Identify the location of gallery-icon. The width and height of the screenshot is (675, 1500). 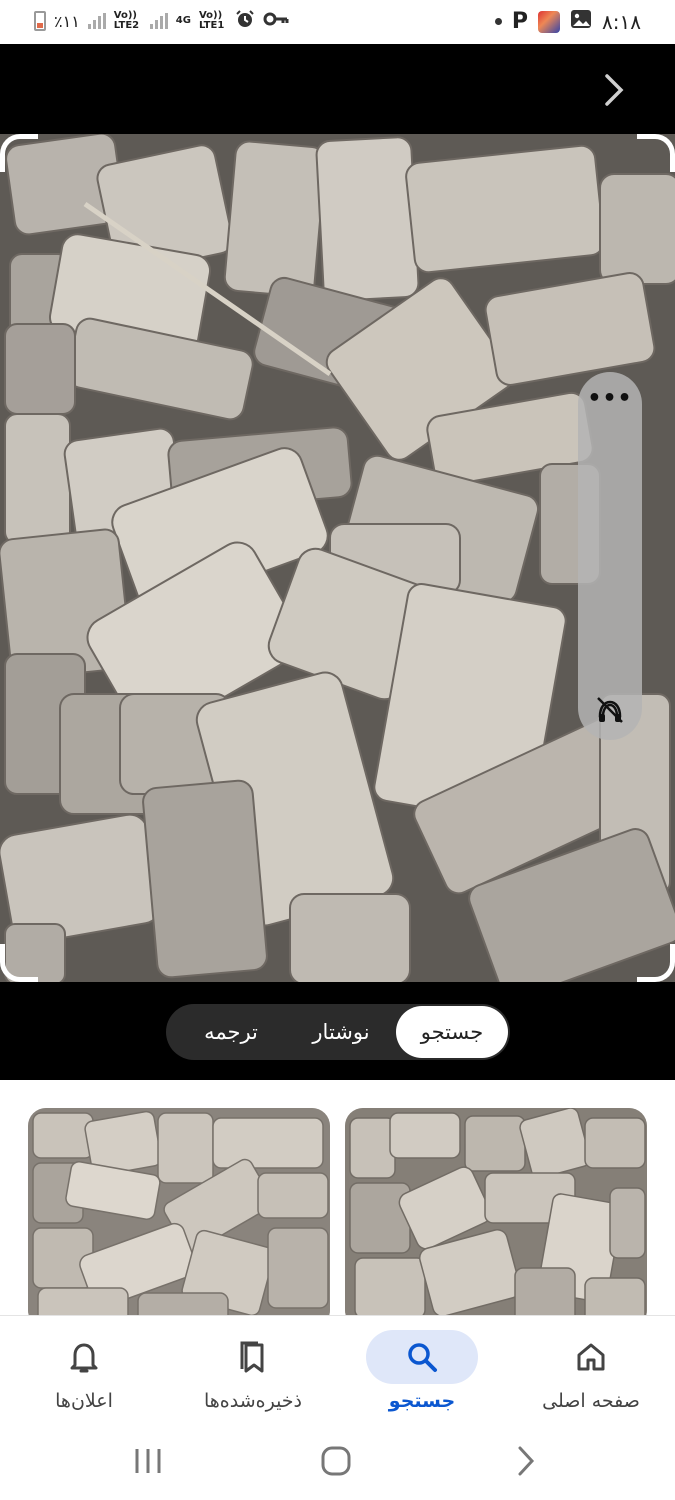
(581, 21).